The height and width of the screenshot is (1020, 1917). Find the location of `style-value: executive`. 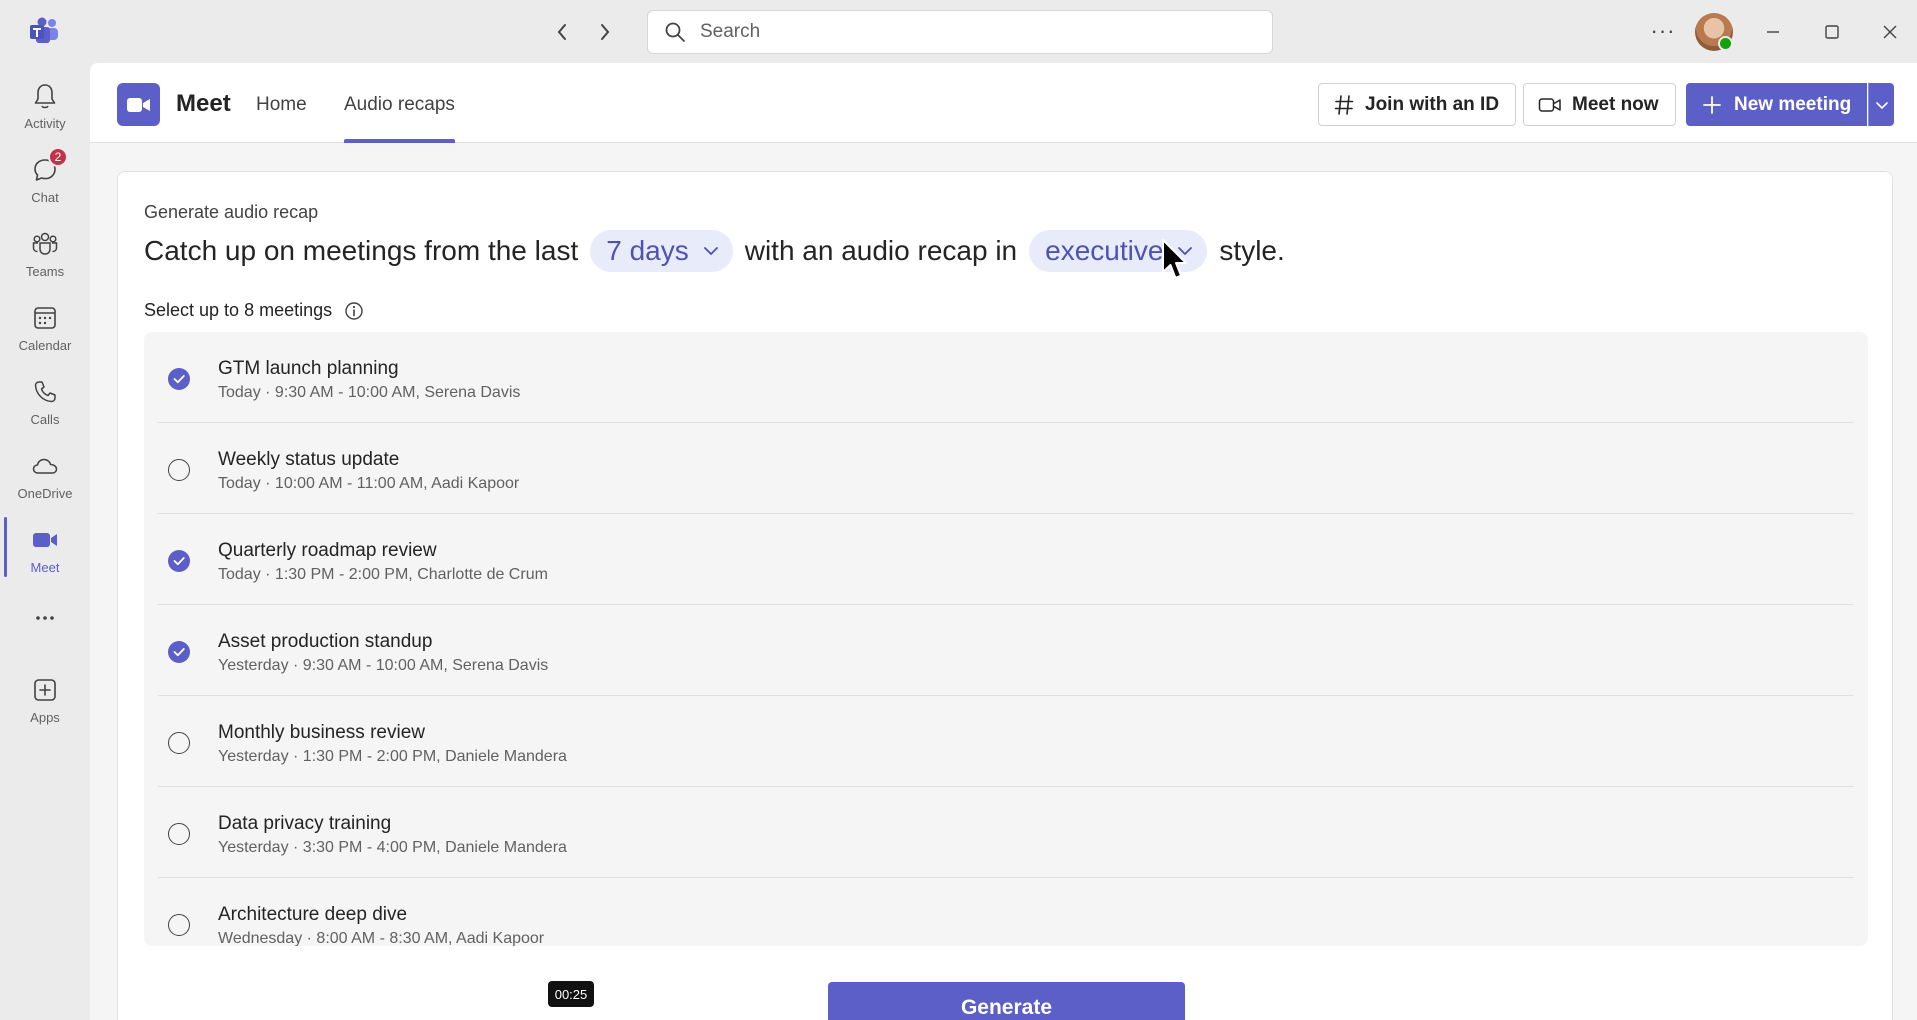

style-value: executive is located at coordinates (1104, 250).